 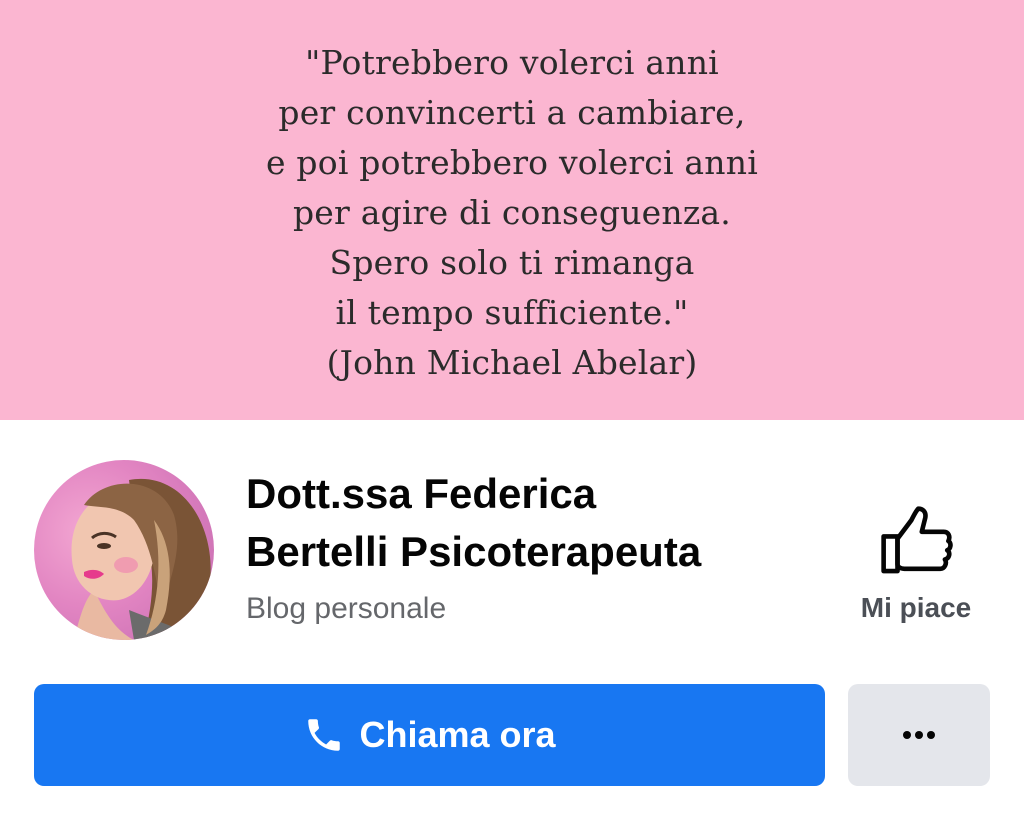 I want to click on like-button: Mi piace, so click(x=916, y=565).